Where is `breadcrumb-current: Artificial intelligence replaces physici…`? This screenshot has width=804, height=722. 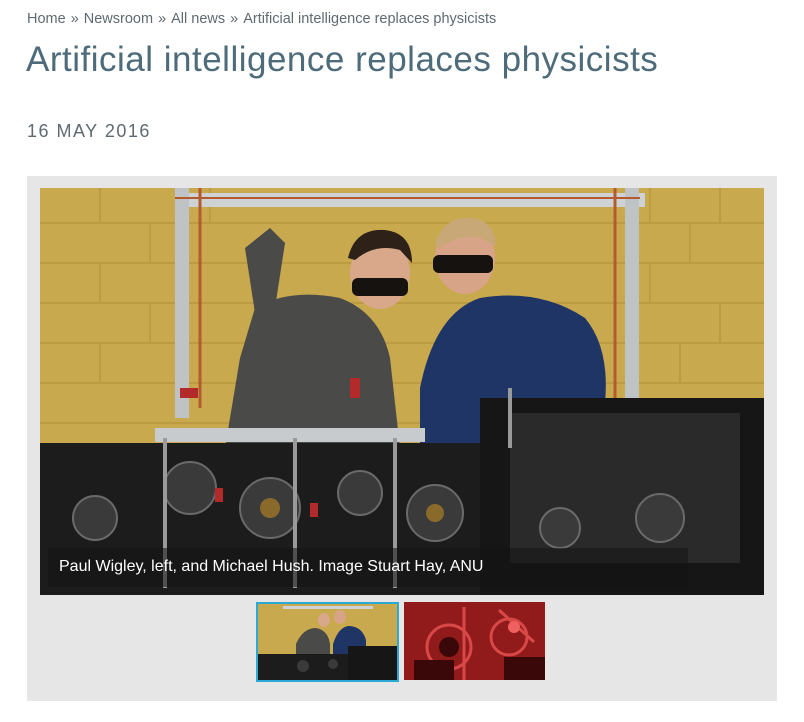 breadcrumb-current: Artificial intelligence replaces physici… is located at coordinates (370, 19).